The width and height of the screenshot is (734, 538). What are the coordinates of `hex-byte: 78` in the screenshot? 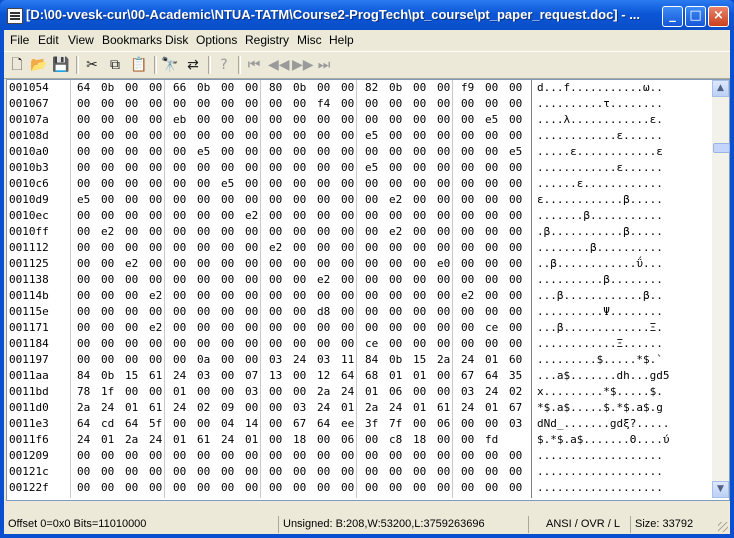 It's located at (83, 391).